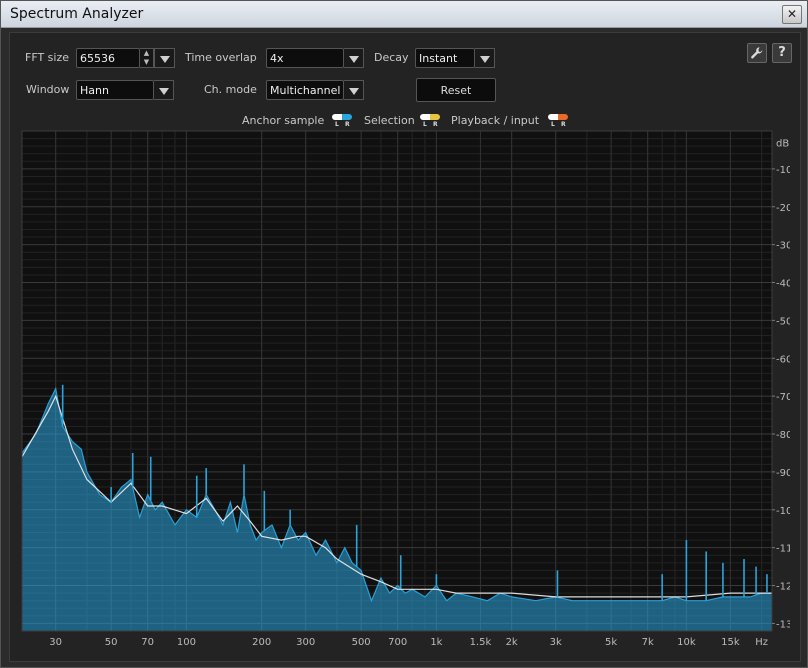  I want to click on legend-playback-swatch, so click(558, 117).